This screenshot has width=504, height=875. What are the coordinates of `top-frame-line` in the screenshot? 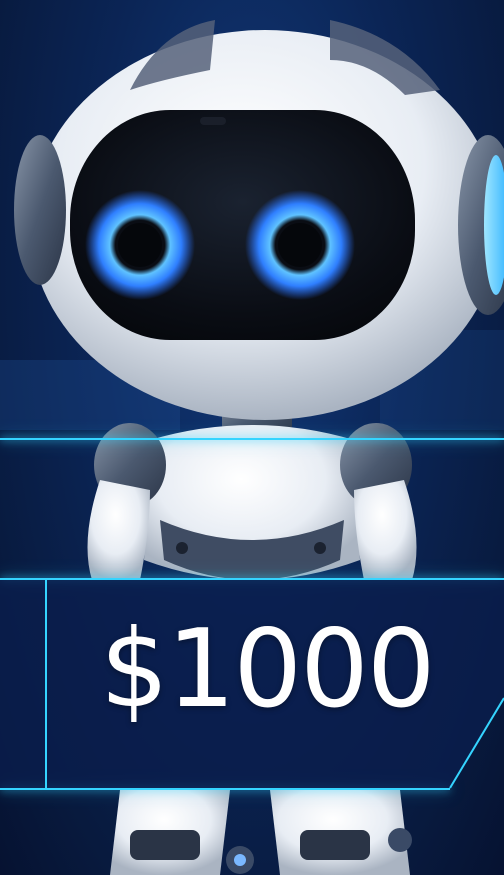 It's located at (252, 439).